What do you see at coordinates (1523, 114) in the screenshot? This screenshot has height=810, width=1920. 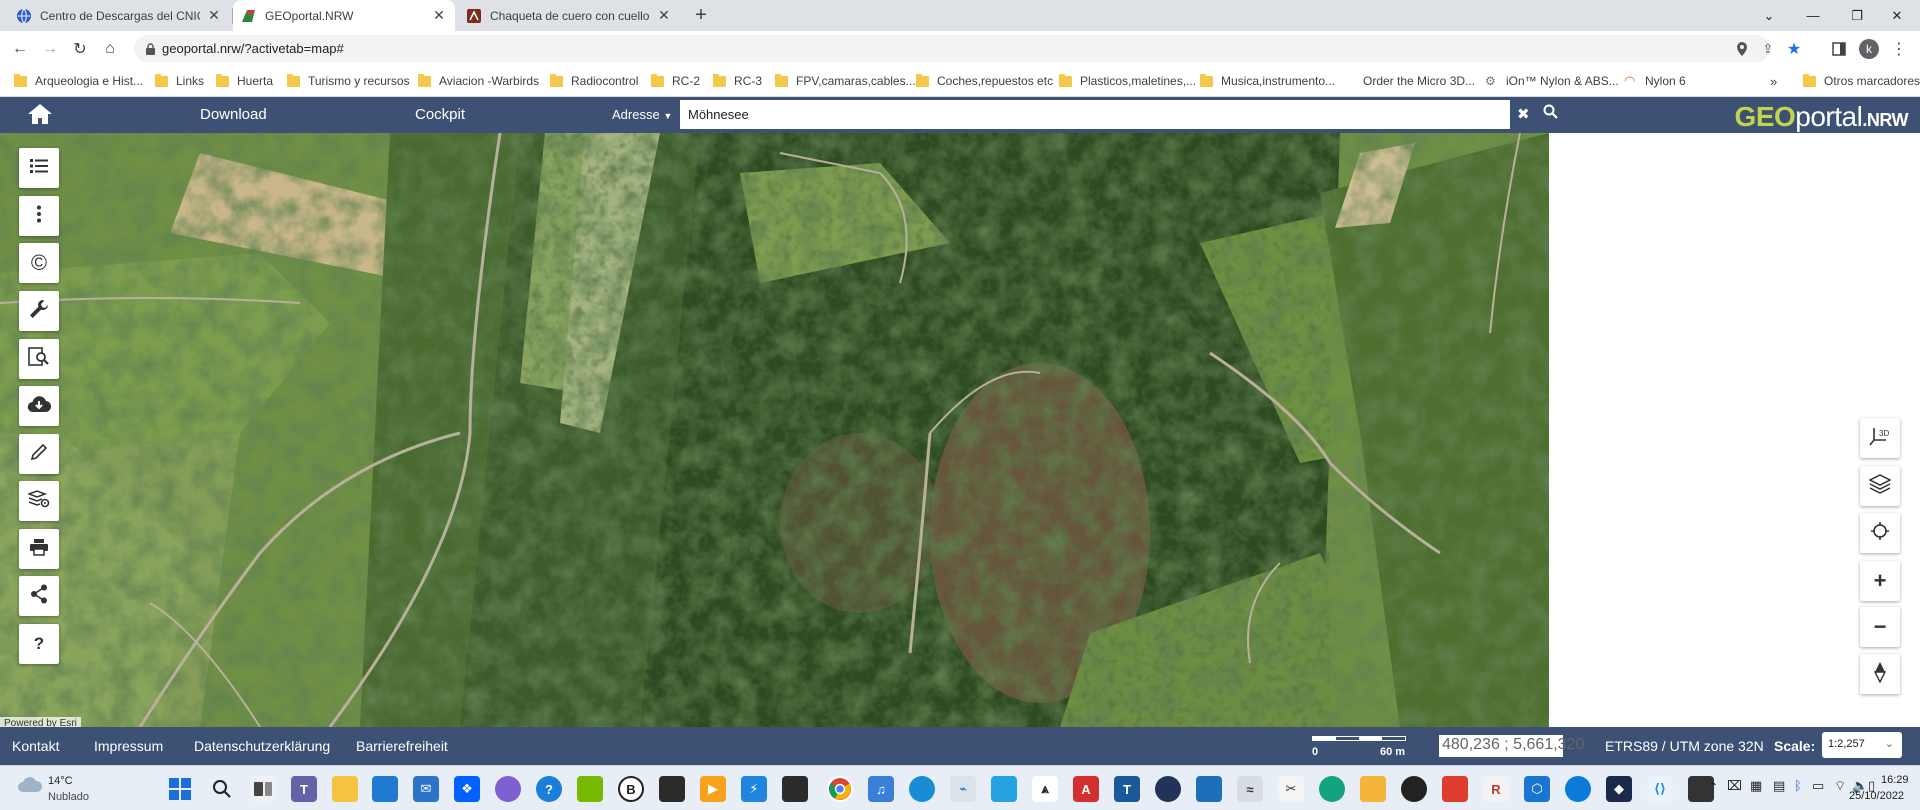 I see `clear-search-icon: ✖` at bounding box center [1523, 114].